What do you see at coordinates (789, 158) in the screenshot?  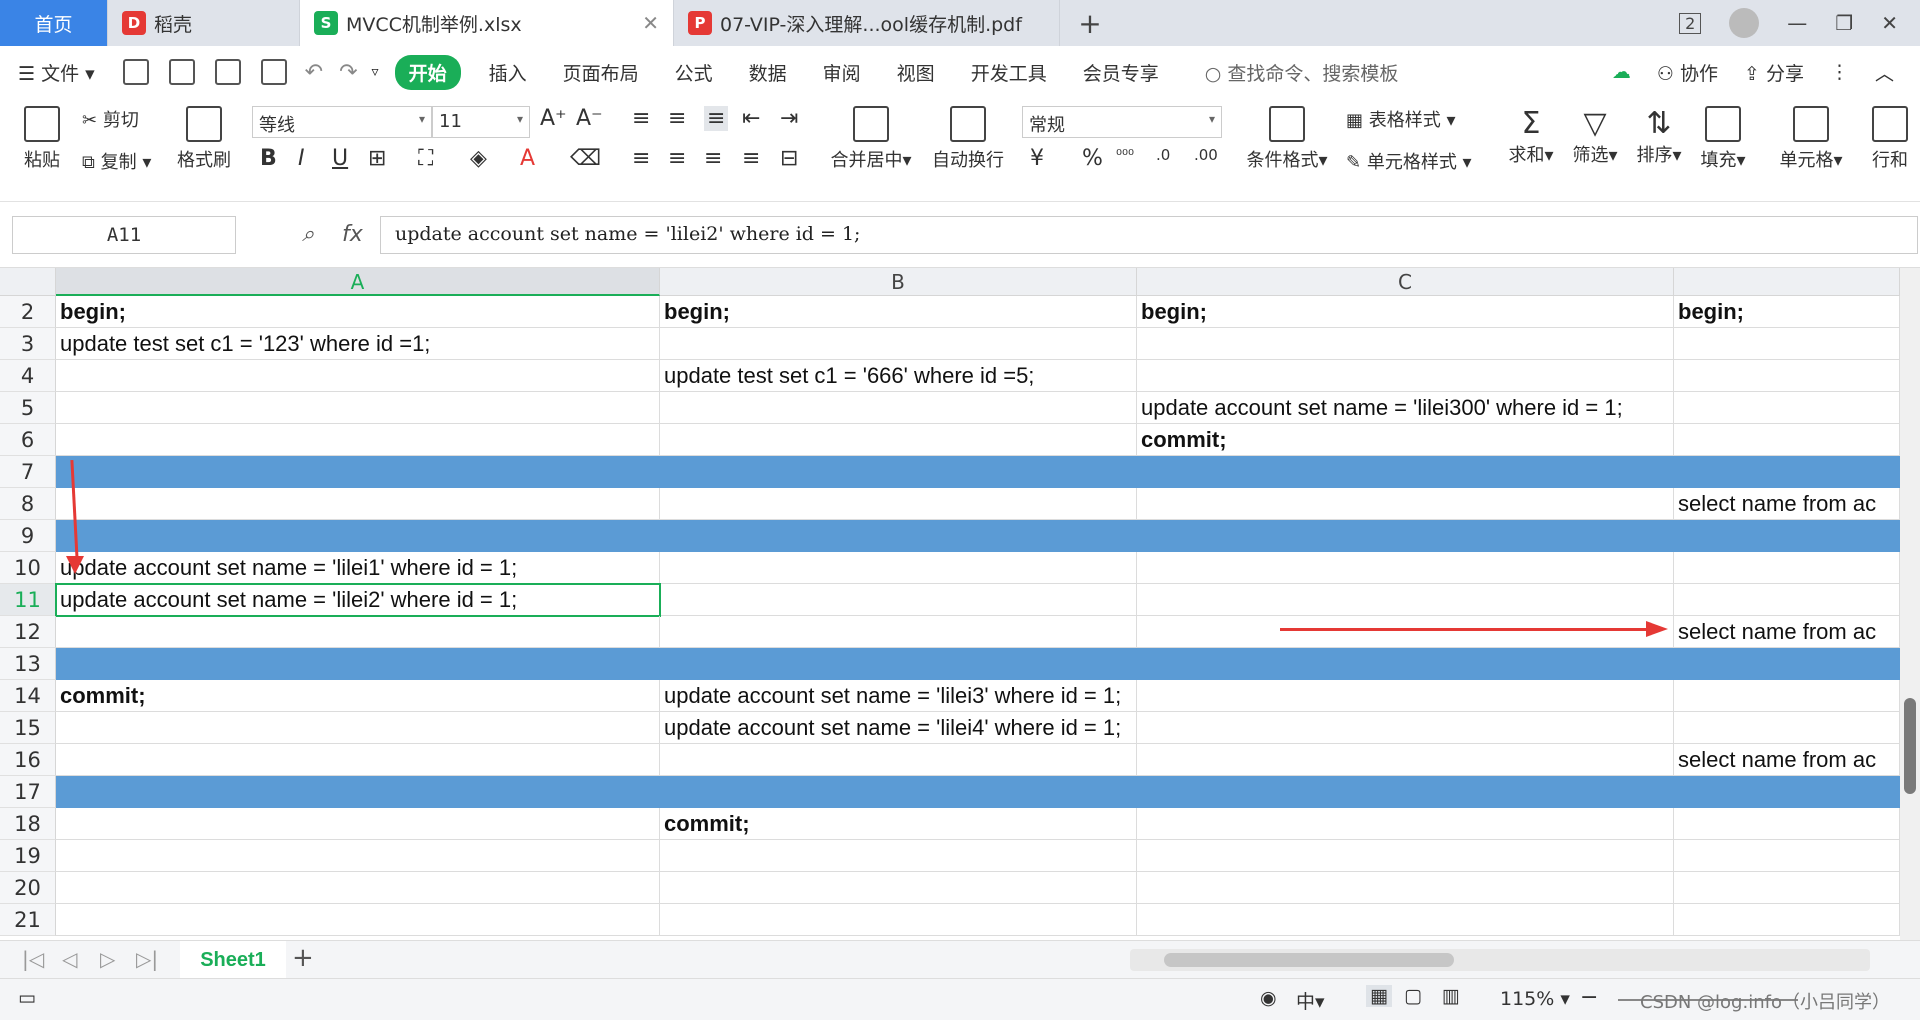 I see `distributed-icon: ⊟` at bounding box center [789, 158].